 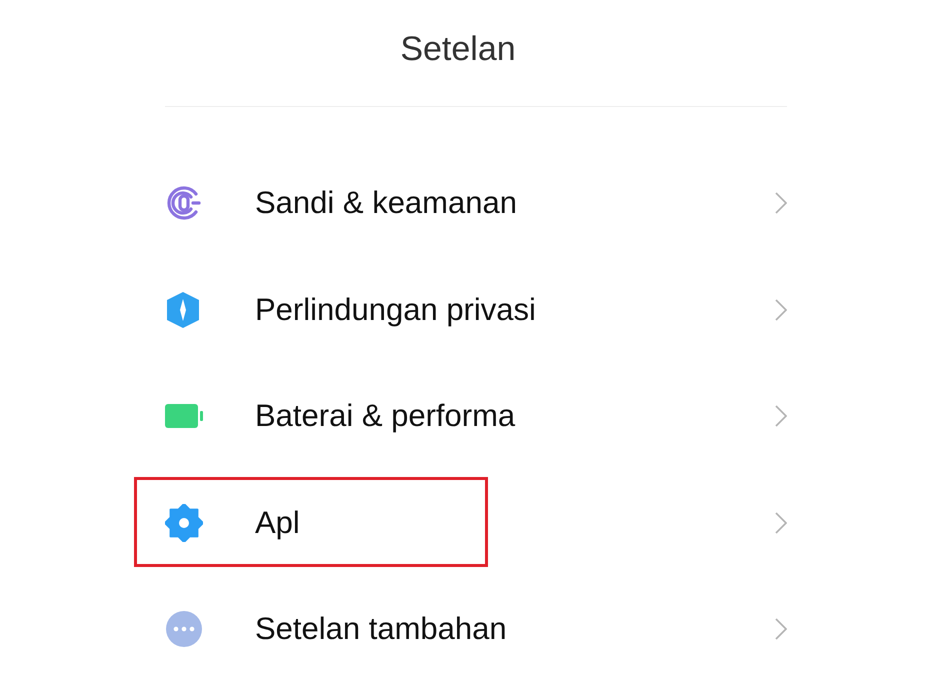 I want to click on settings-item: Perlindungan privasi, so click(x=515, y=310).